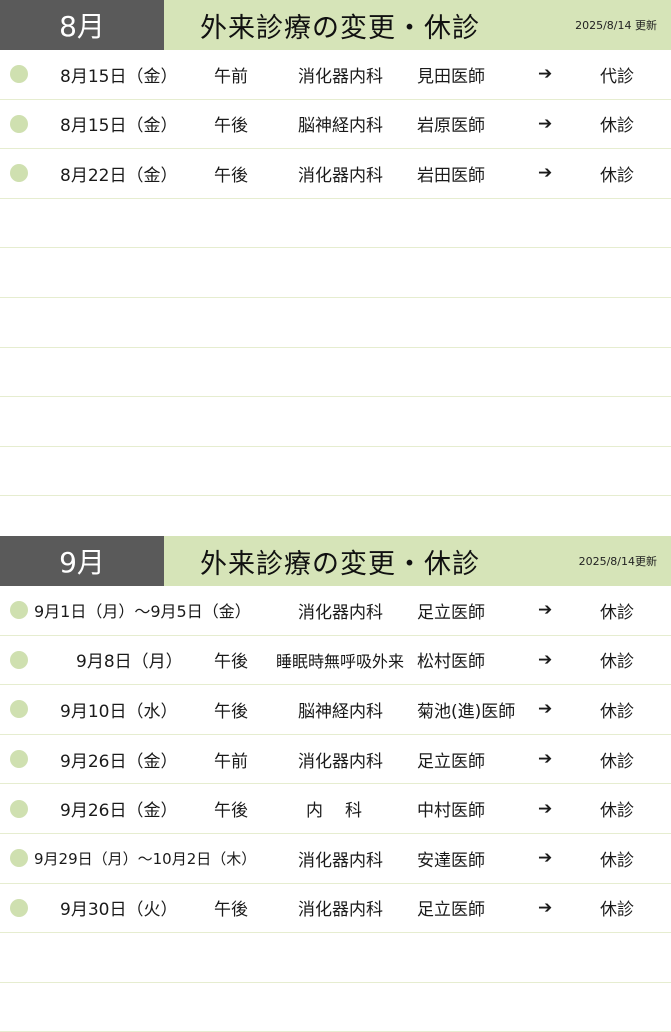  What do you see at coordinates (145, 858) in the screenshot?
I see `date-range: 9月29日（月）〜10月2日（木）` at bounding box center [145, 858].